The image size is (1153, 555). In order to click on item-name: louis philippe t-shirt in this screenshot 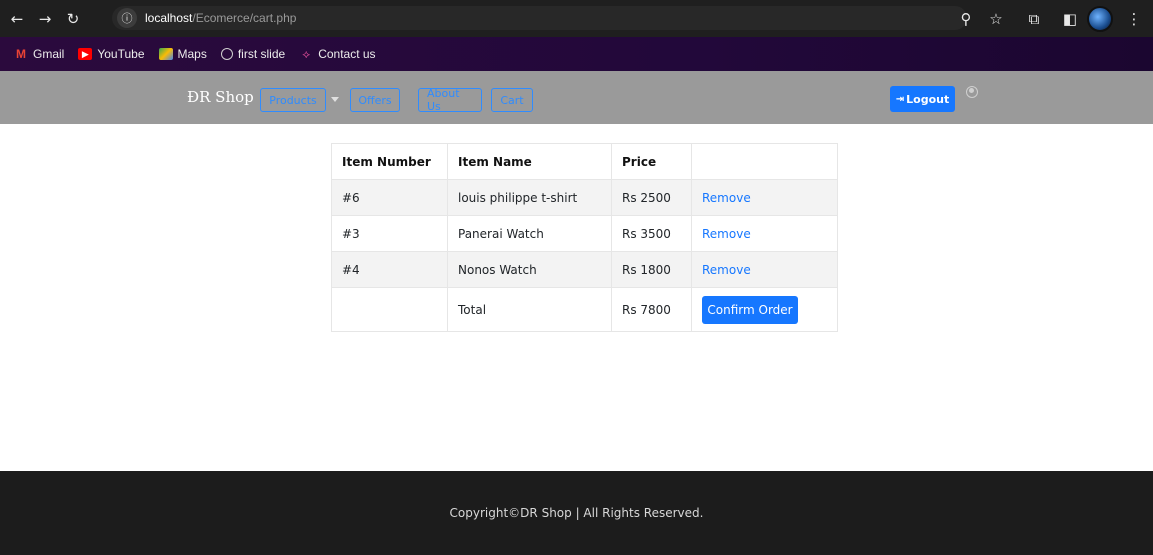, I will do `click(529, 197)`.